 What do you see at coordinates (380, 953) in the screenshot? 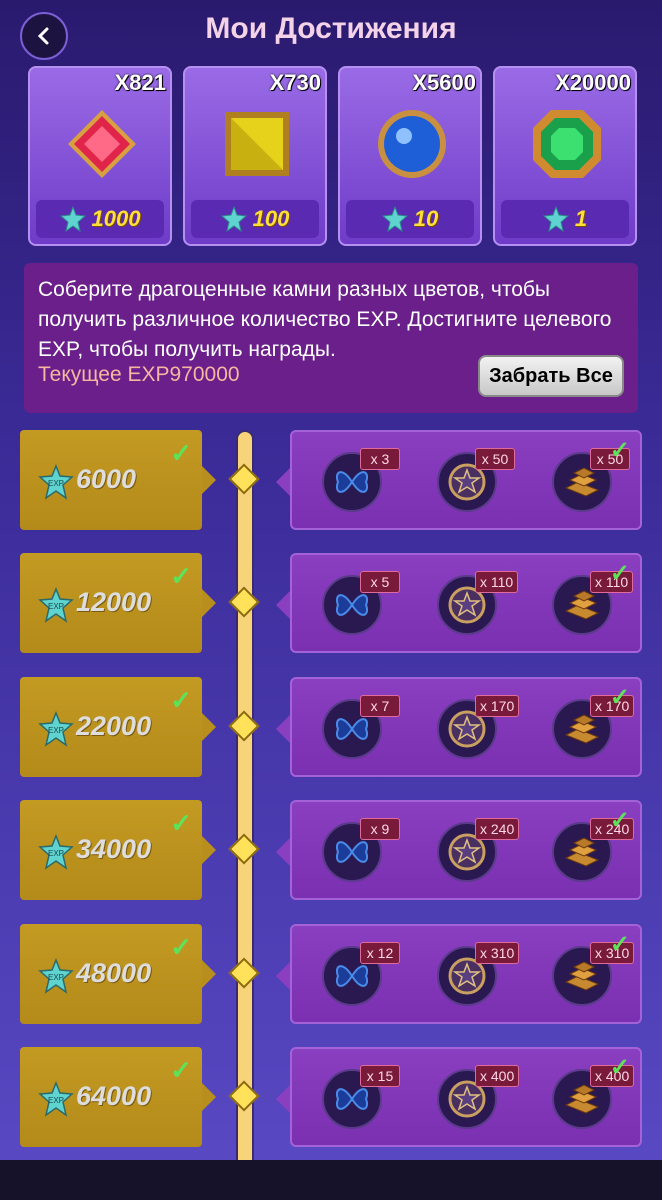
I see `reward-count: x 12` at bounding box center [380, 953].